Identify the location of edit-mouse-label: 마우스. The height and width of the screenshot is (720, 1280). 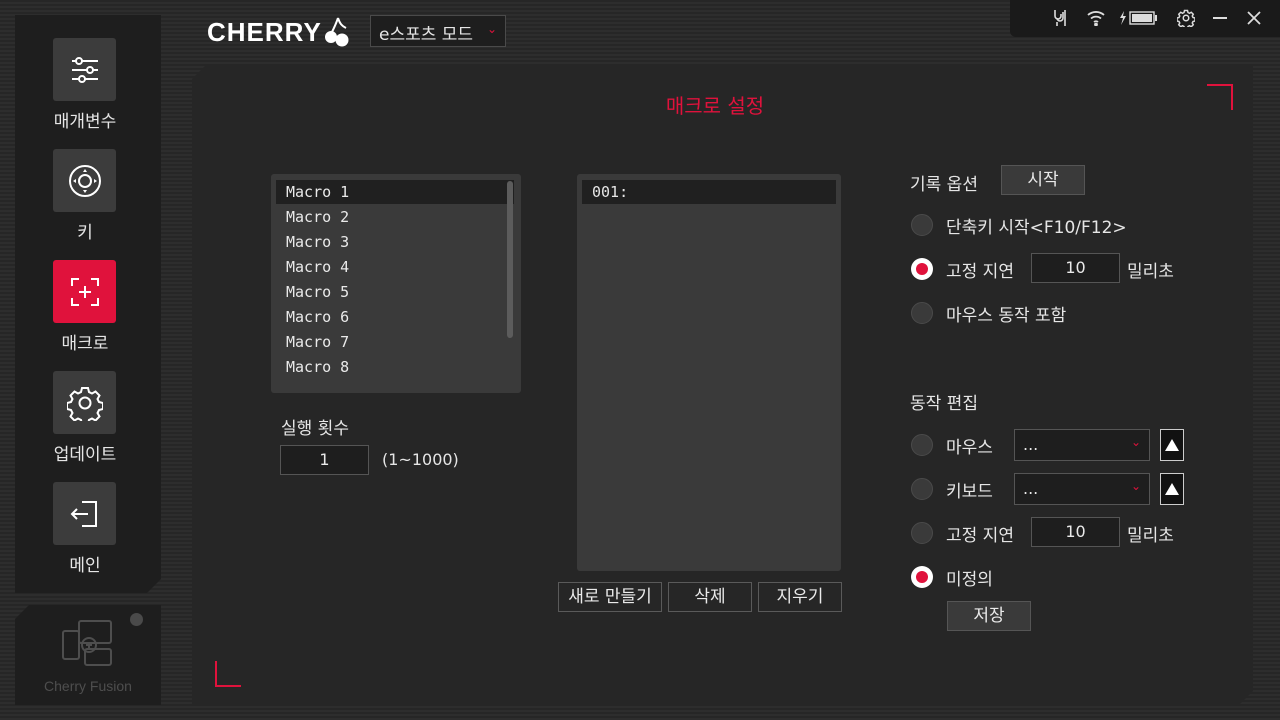
(969, 448).